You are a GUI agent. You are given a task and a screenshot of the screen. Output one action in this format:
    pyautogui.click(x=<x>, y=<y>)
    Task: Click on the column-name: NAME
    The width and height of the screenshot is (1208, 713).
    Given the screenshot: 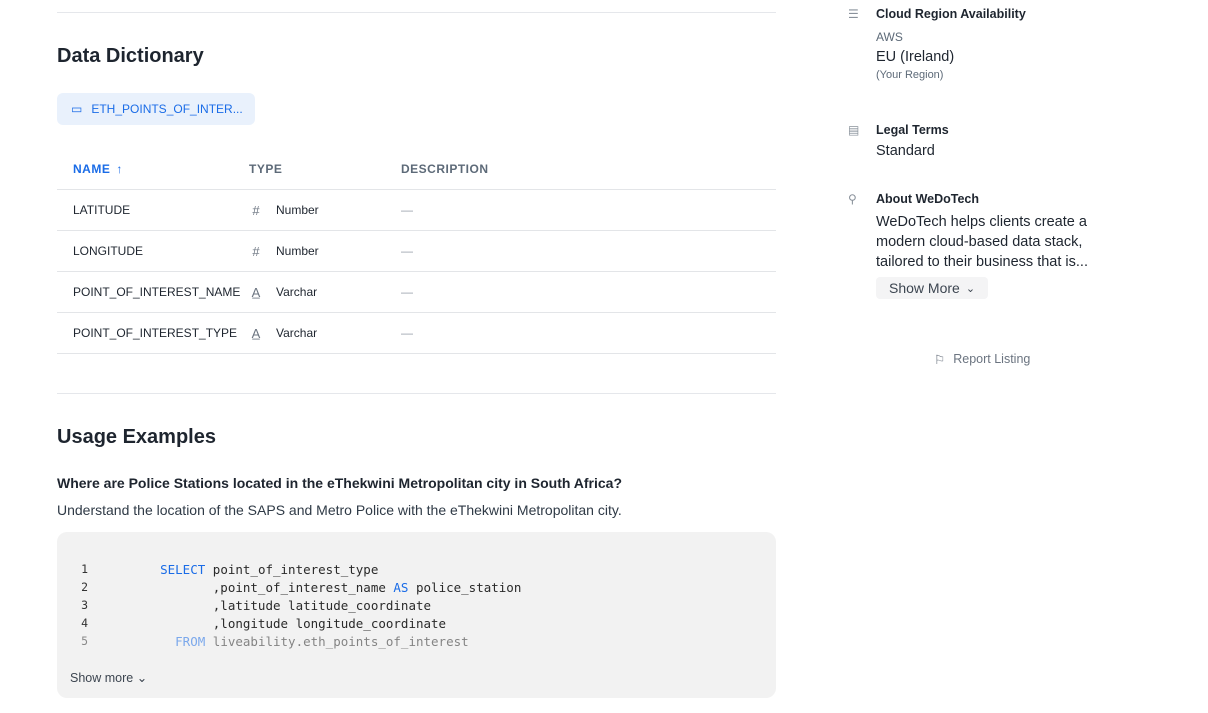 What is the action you would take?
    pyautogui.click(x=92, y=168)
    